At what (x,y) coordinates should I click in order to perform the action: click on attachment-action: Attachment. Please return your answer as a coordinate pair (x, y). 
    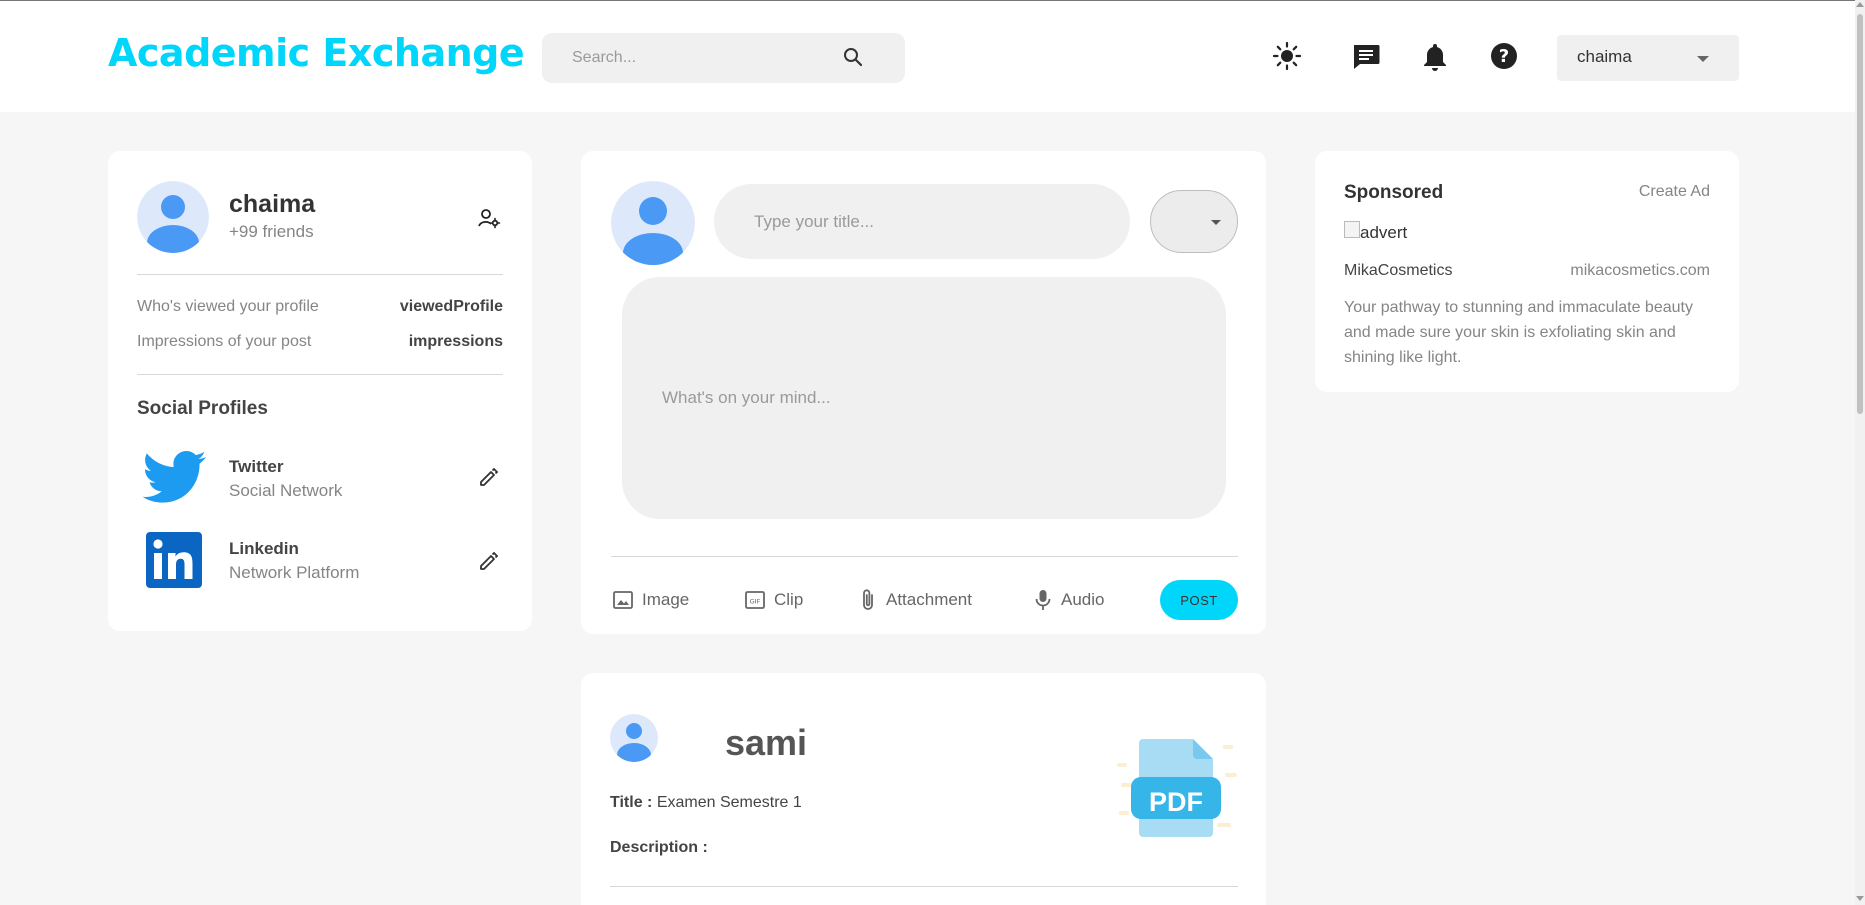
    Looking at the image, I should click on (915, 600).